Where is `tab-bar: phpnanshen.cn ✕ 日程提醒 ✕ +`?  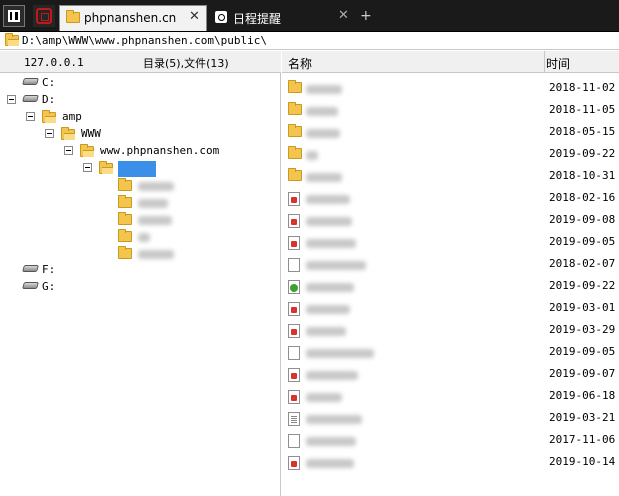
tab-bar: phpnanshen.cn ✕ 日程提醒 ✕ + is located at coordinates (309, 16).